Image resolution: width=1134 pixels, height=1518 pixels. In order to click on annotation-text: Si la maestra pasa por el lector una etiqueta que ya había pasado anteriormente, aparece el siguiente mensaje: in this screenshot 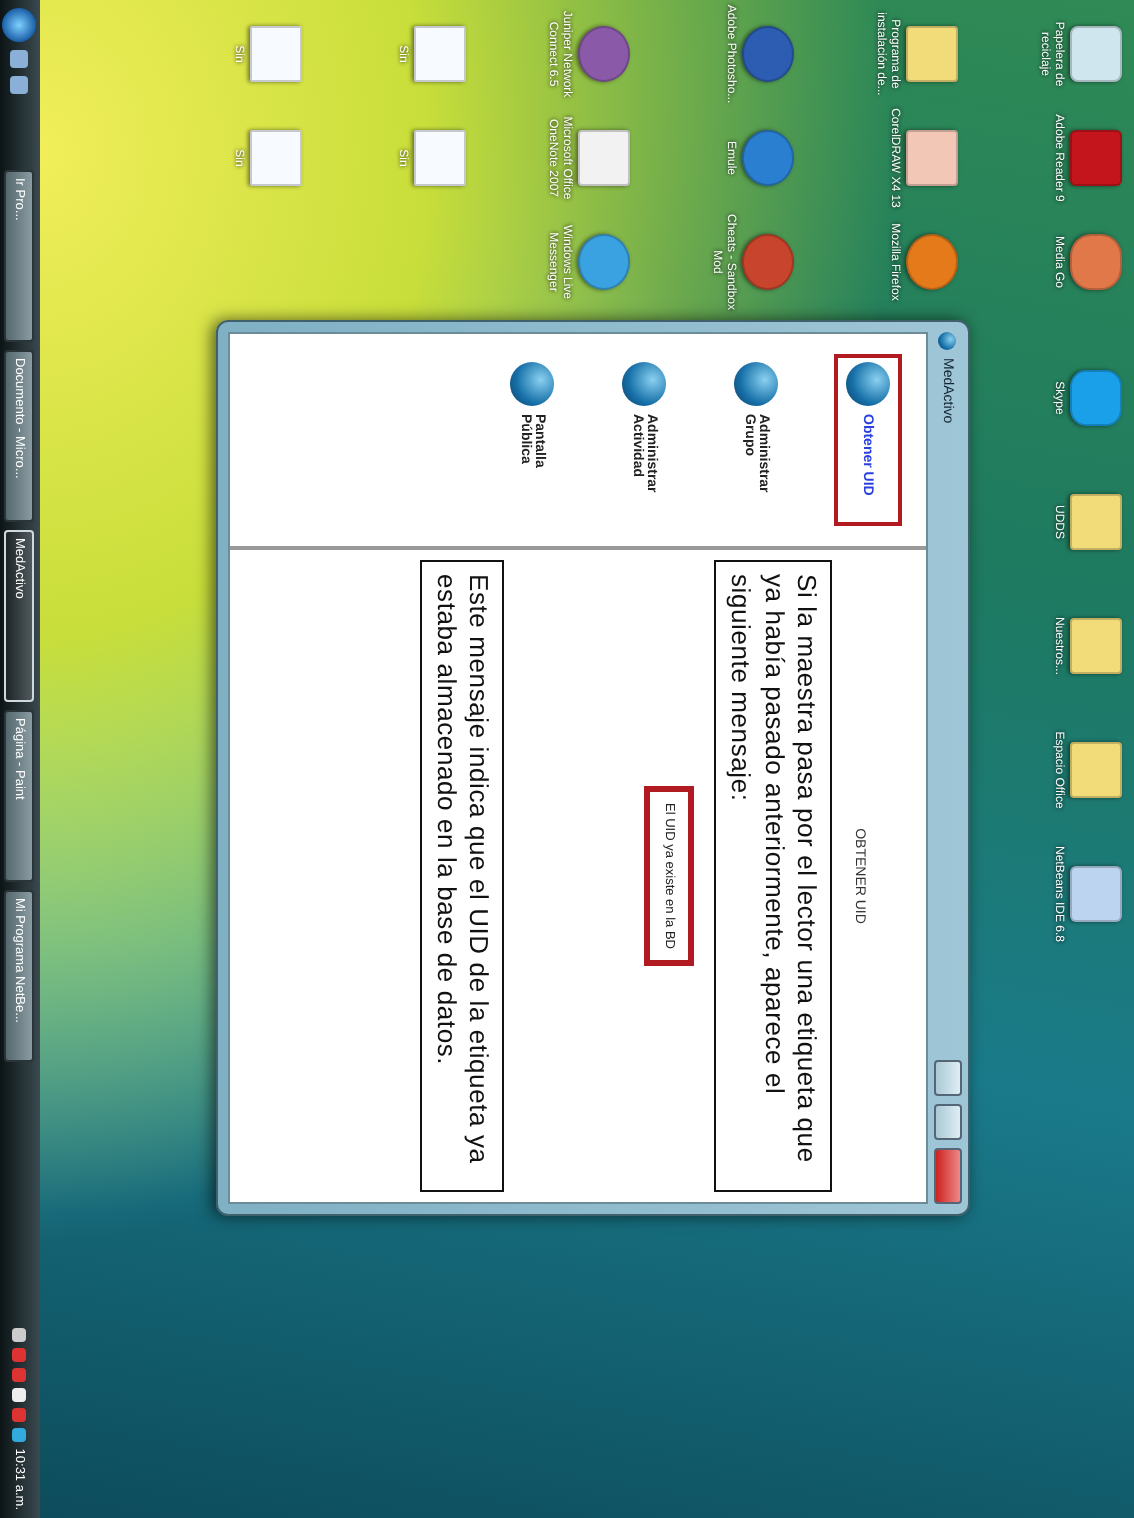, I will do `click(773, 876)`.